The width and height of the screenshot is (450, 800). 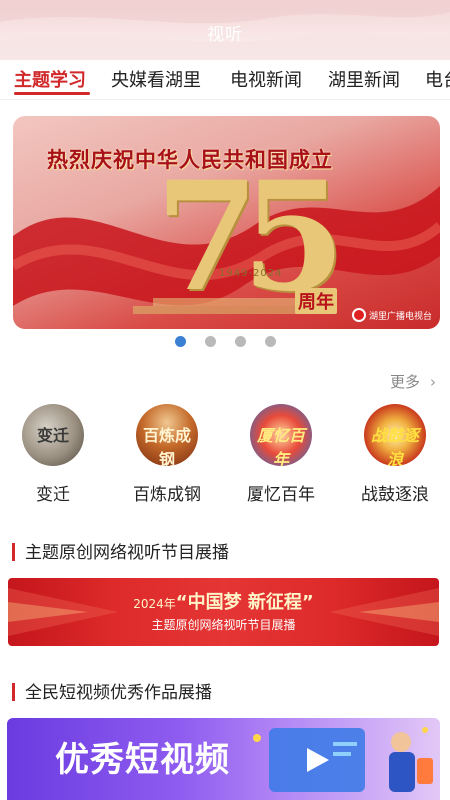 I want to click on header-bar: 视听, so click(x=225, y=30).